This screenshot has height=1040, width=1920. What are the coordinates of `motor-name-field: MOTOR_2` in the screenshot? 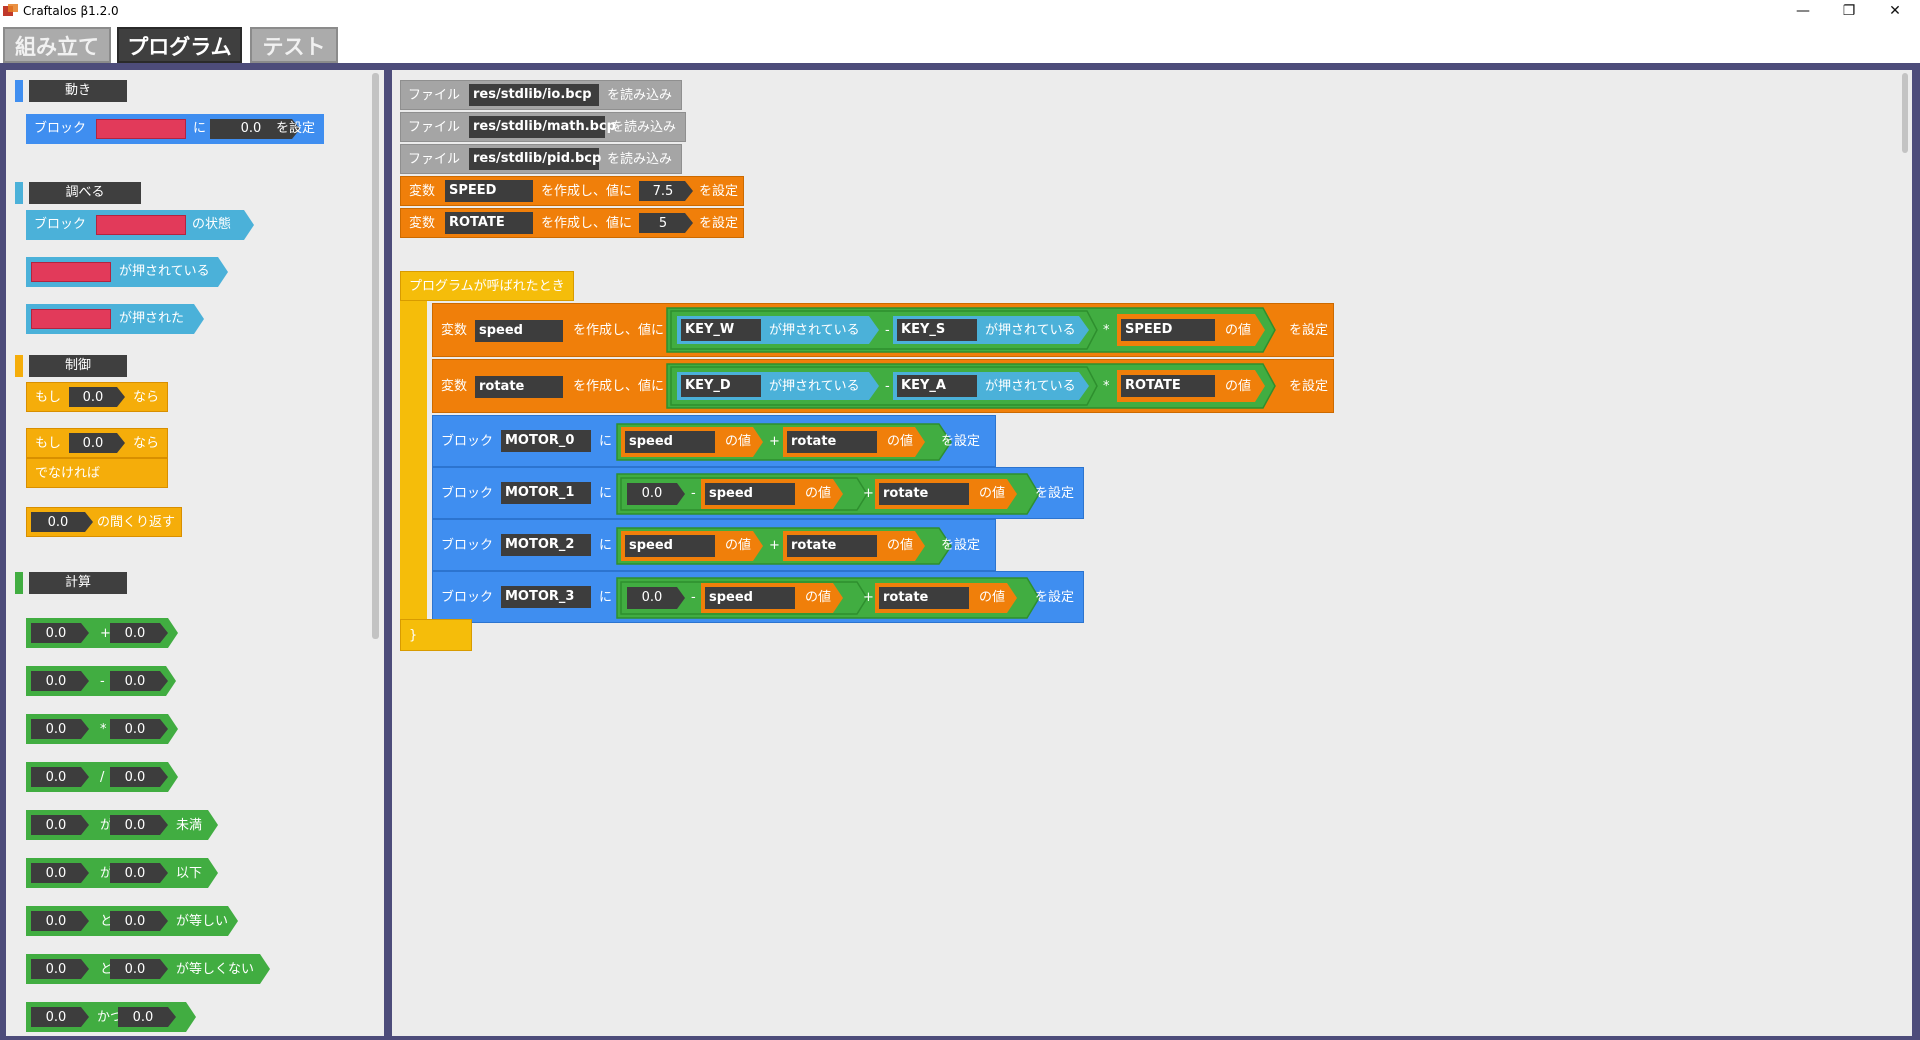 It's located at (546, 545).